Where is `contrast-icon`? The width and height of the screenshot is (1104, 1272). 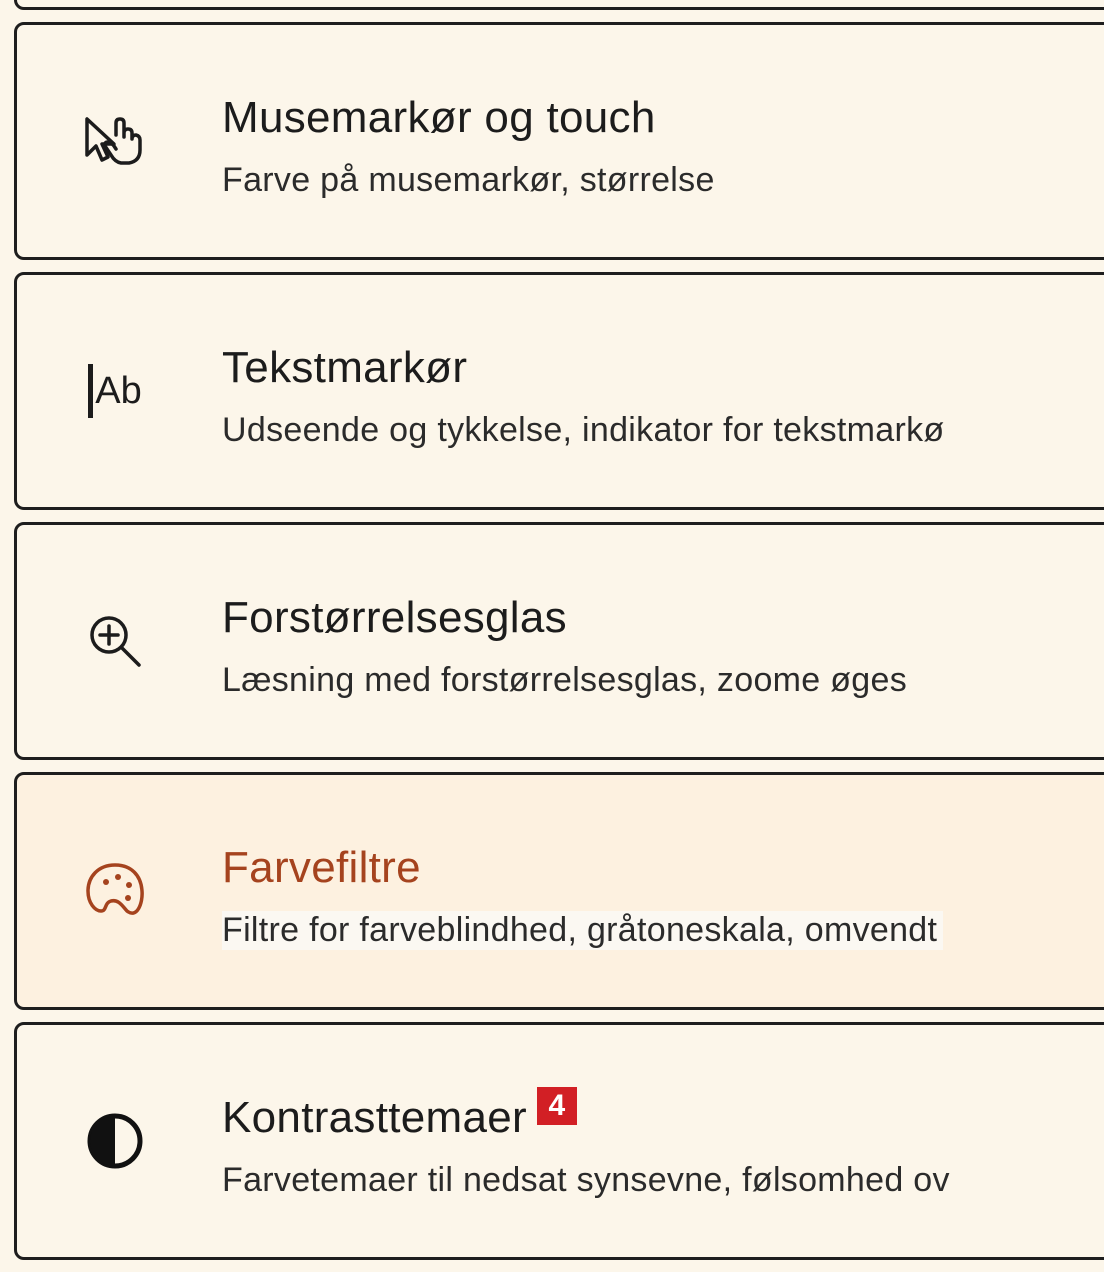
contrast-icon is located at coordinates (115, 1141).